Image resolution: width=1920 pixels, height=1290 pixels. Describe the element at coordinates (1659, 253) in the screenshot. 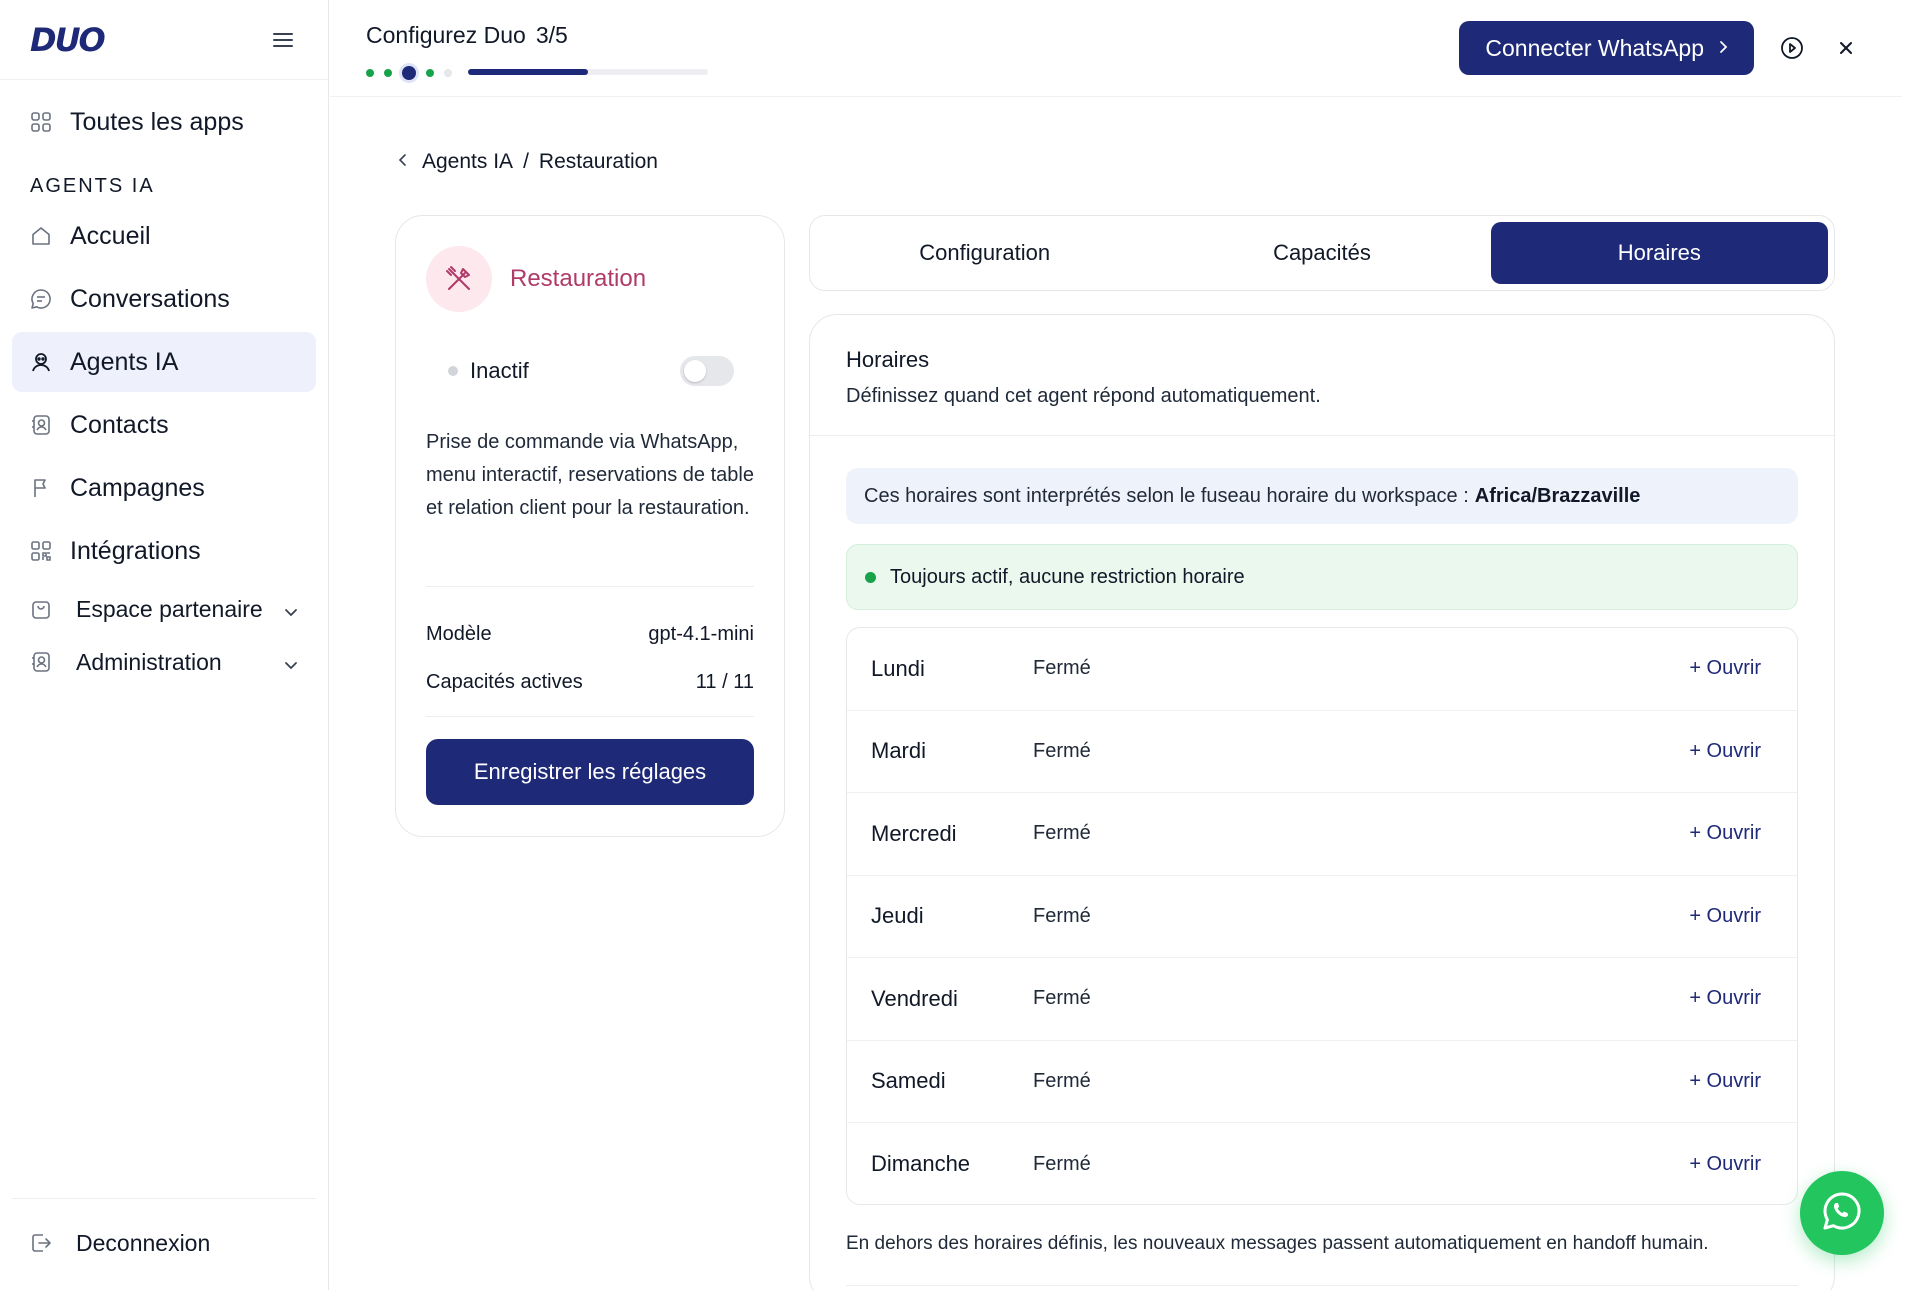

I see `tab-horaires: Horaires` at that location.